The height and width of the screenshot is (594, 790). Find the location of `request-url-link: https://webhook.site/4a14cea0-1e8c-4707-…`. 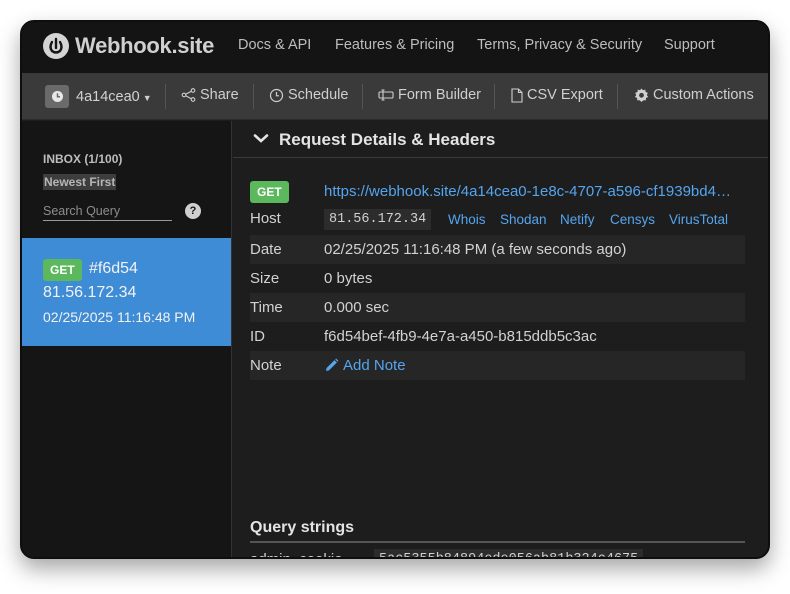

request-url-link: https://webhook.site/4a14cea0-1e8c-4707-… is located at coordinates (530, 191).